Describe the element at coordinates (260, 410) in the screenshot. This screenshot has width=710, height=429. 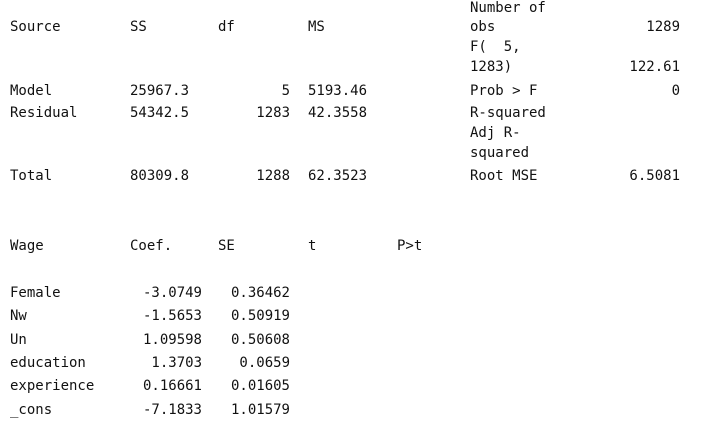
I see `coef-row-se: 1.01579` at that location.